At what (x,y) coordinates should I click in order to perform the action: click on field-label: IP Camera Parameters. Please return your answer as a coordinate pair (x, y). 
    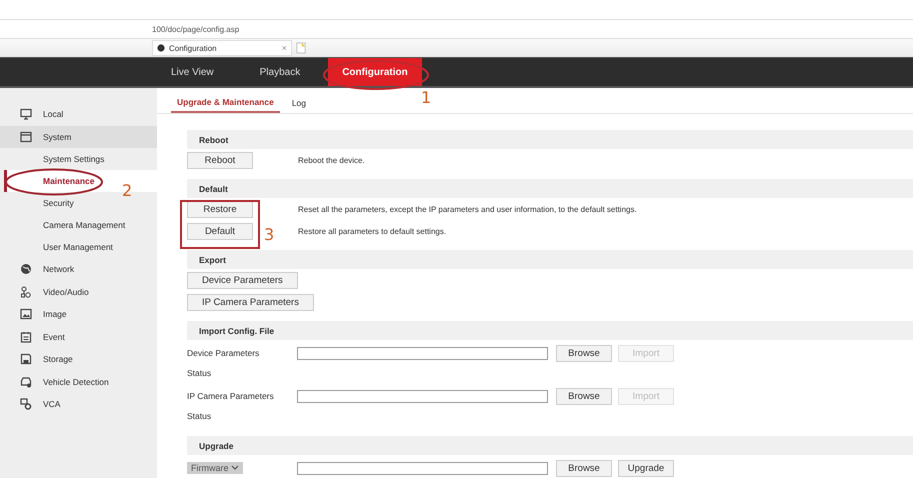
    Looking at the image, I should click on (231, 396).